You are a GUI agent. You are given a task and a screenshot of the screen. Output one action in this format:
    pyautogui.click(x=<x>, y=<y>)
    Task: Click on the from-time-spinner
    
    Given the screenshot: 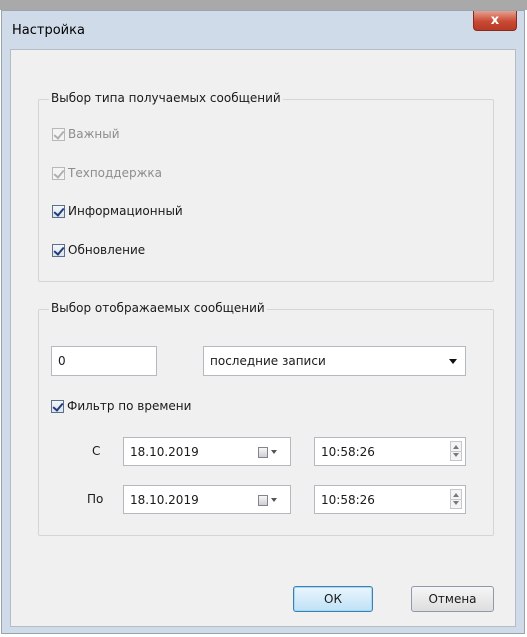 What is the action you would take?
    pyautogui.click(x=456, y=451)
    